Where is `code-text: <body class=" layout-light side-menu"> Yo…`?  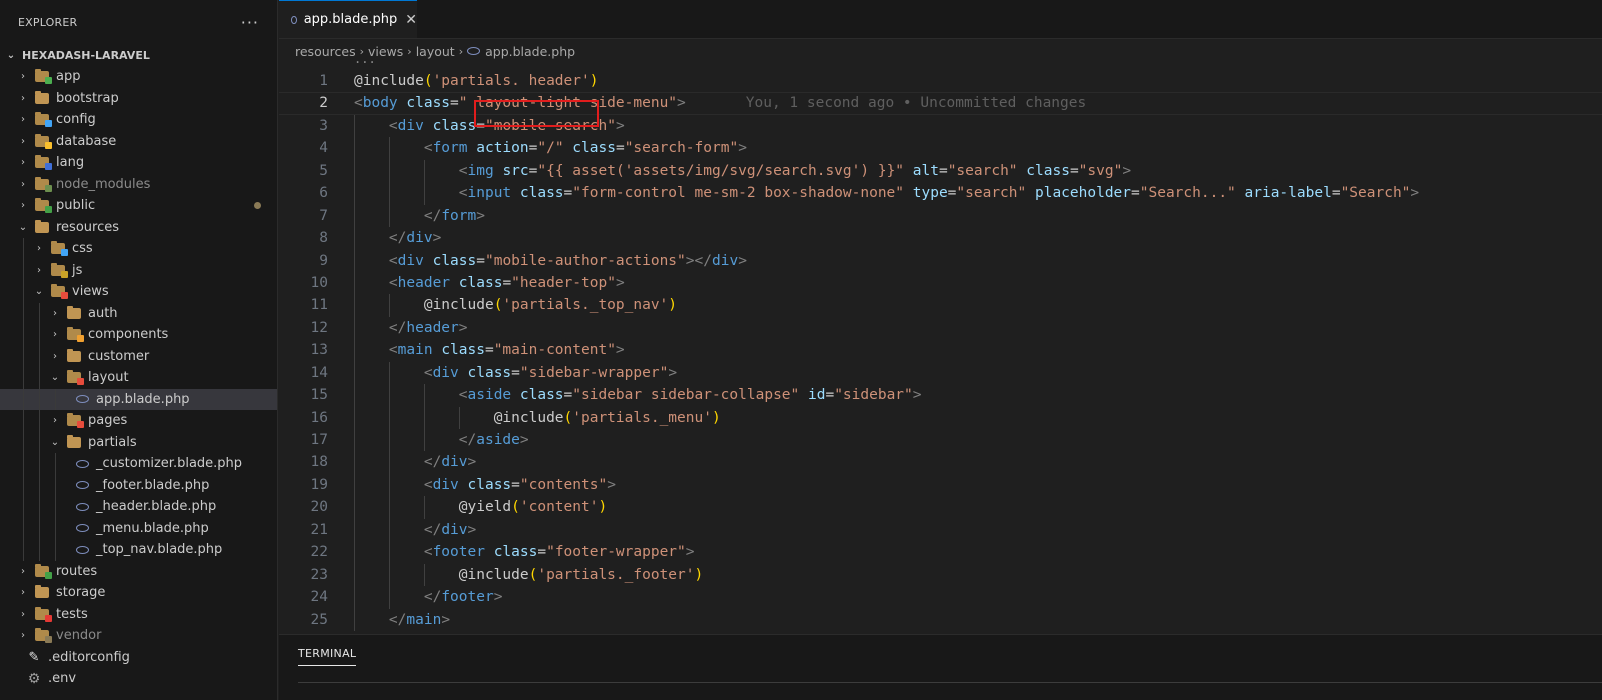 code-text: <body class=" layout-light side-menu"> Yo… is located at coordinates (720, 103).